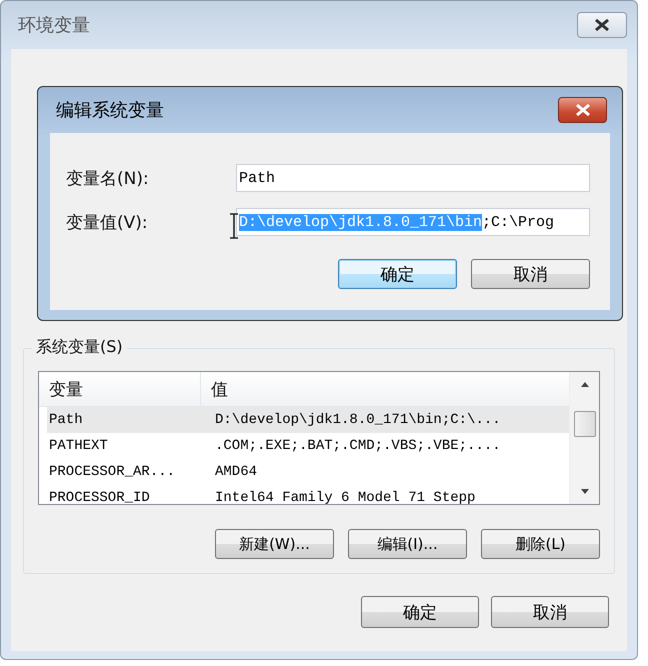 This screenshot has width=648, height=666. I want to click on variable-name: PROCESSOR_ID, so click(99, 497).